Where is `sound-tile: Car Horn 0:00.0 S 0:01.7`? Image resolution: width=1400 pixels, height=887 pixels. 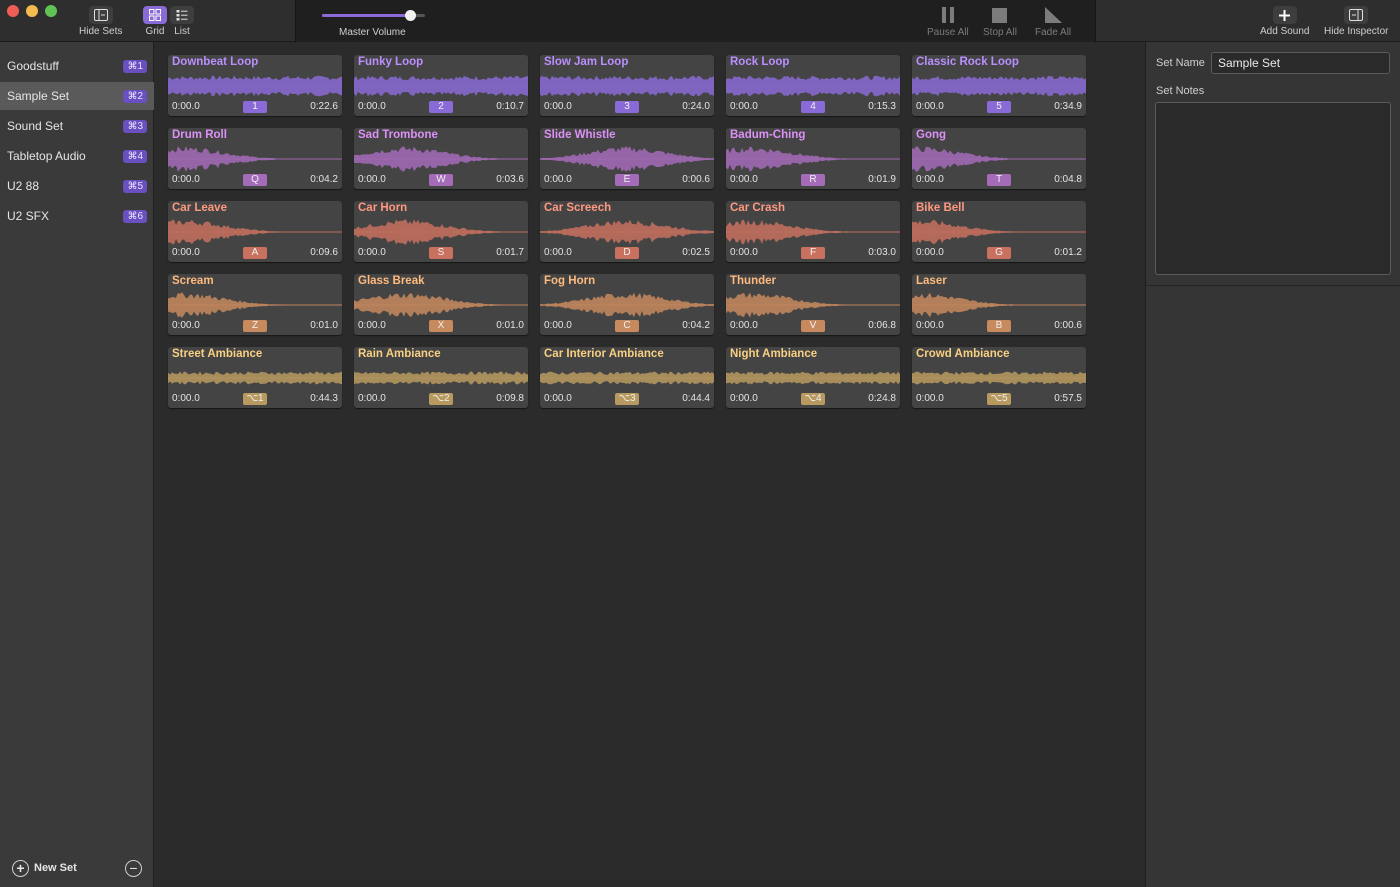 sound-tile: Car Horn 0:00.0 S 0:01.7 is located at coordinates (441, 231).